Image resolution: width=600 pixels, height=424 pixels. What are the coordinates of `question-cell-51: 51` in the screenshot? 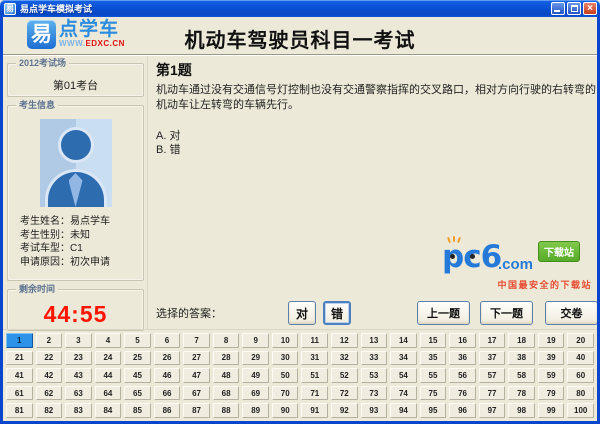 It's located at (315, 375).